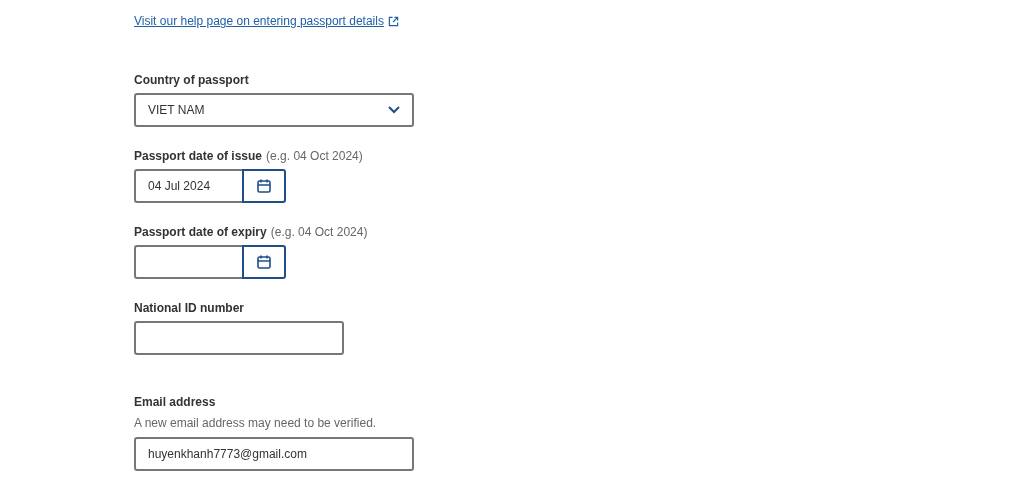 Image resolution: width=1024 pixels, height=485 pixels. I want to click on country-dropdown: VIET NAM, so click(274, 110).